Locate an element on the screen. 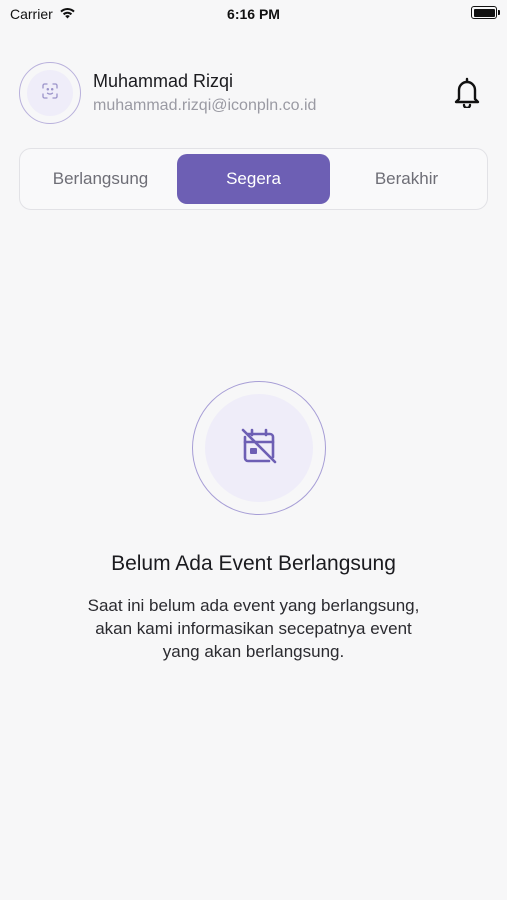 The image size is (507, 900). bell-icon is located at coordinates (467, 94).